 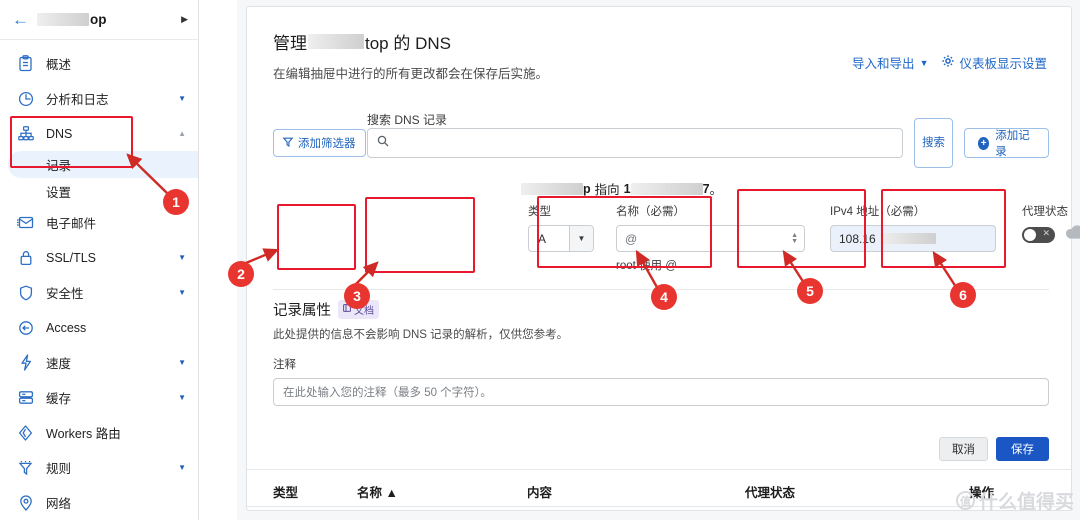 What do you see at coordinates (99, 133) in the screenshot?
I see `sidebar-item-dns: DNS ▲` at bounding box center [99, 133].